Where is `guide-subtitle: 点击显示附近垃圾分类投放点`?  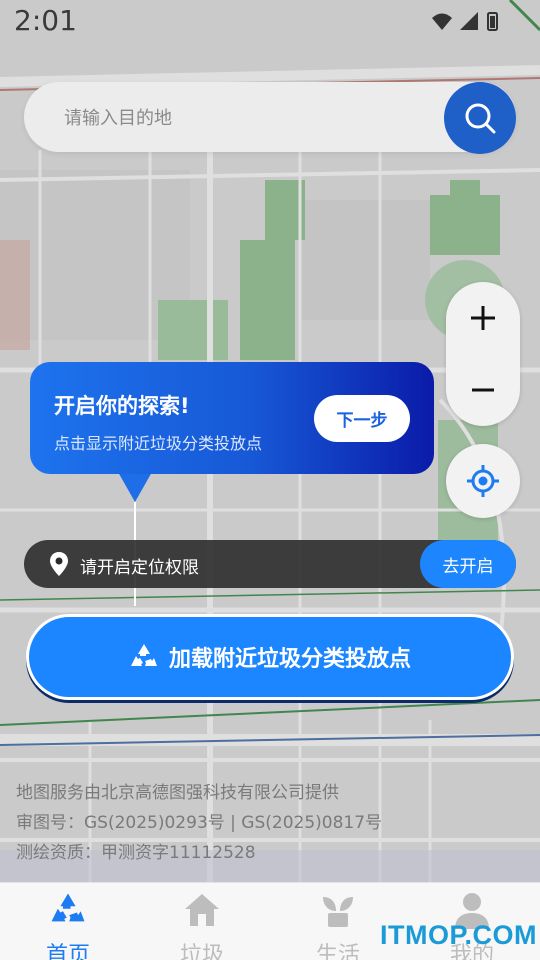 guide-subtitle: 点击显示附近垃圾分类投放点 is located at coordinates (158, 443).